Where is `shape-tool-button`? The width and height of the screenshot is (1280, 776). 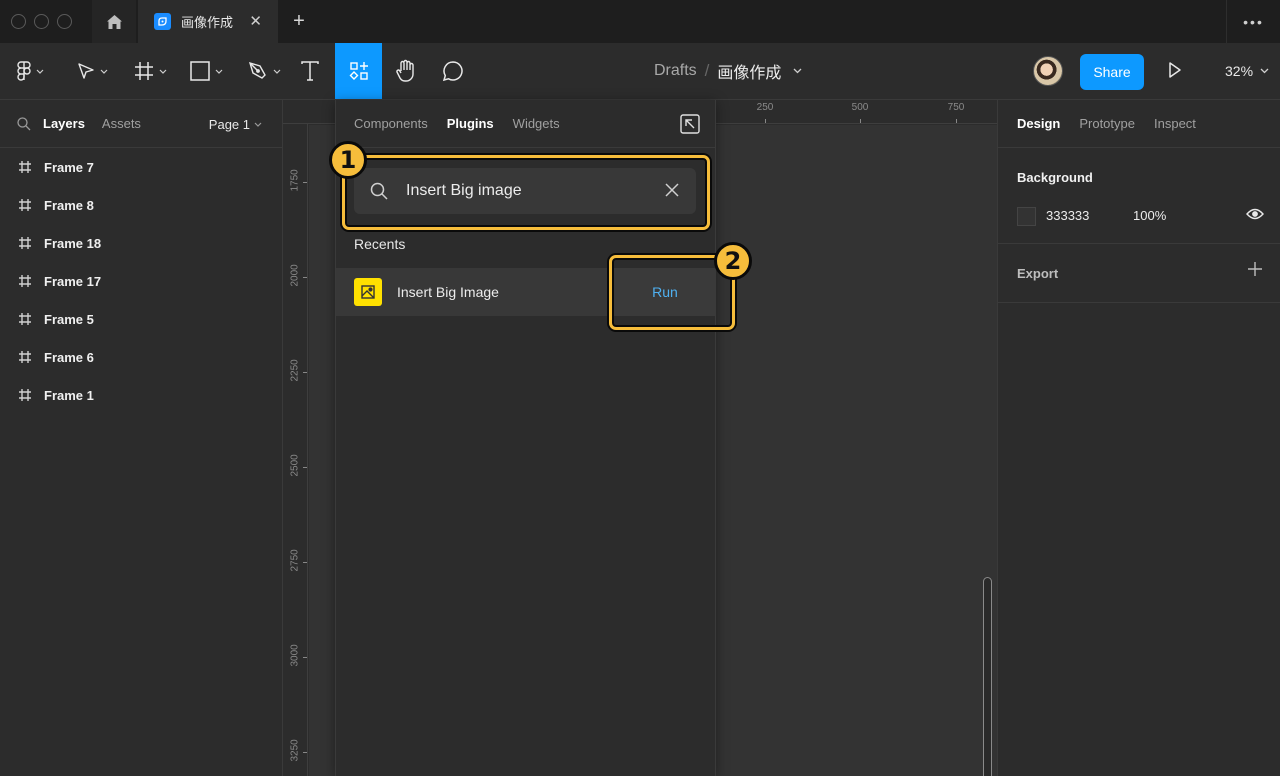
shape-tool-button is located at coordinates (206, 71).